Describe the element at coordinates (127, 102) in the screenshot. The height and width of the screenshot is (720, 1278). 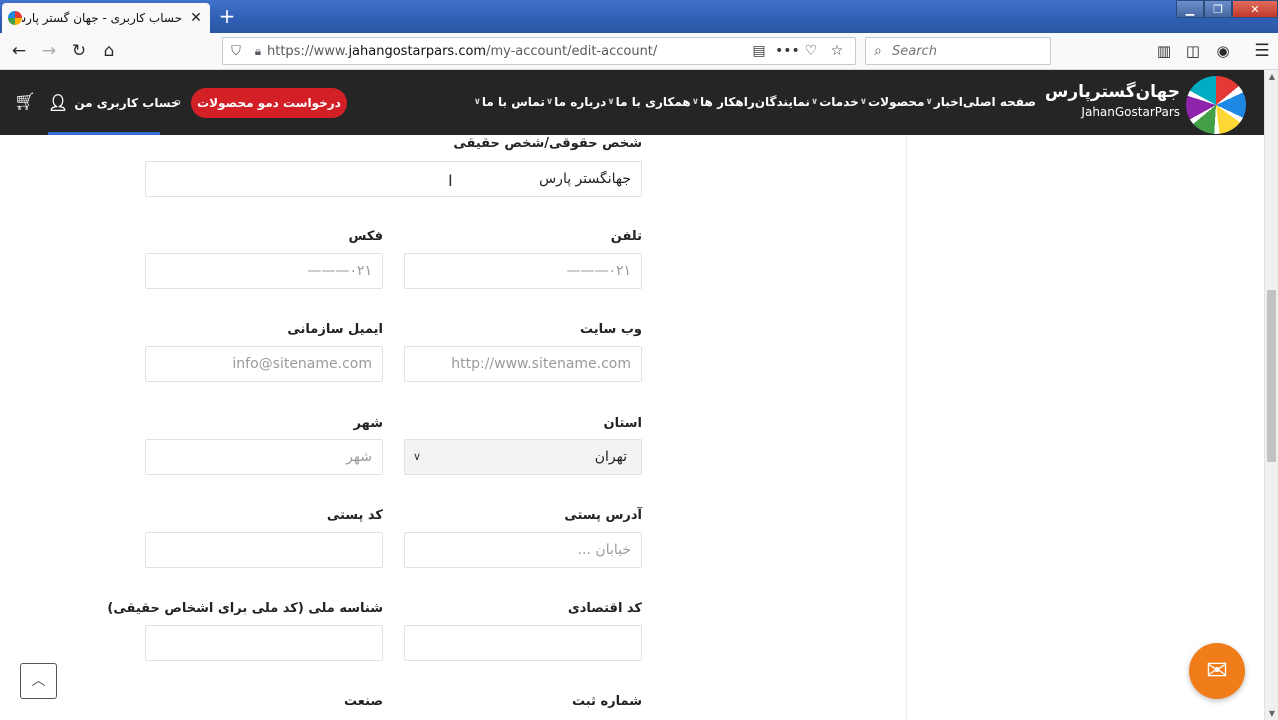
I see `my-account-label: حساب کاربری من` at that location.